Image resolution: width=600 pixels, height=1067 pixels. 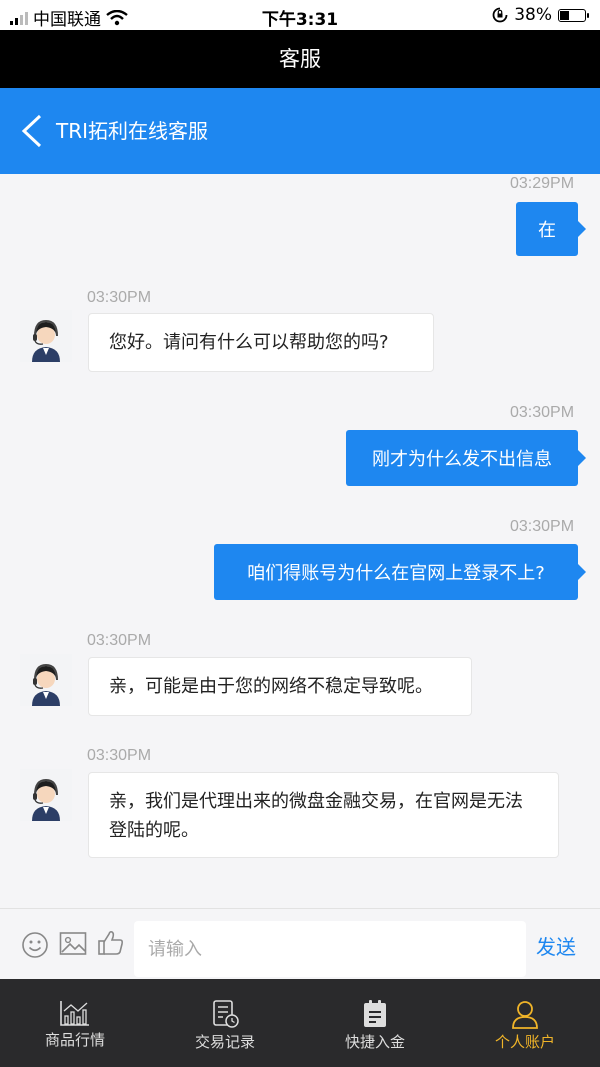 What do you see at coordinates (542, 183) in the screenshot?
I see `message-timestamp: 03:29PM` at bounding box center [542, 183].